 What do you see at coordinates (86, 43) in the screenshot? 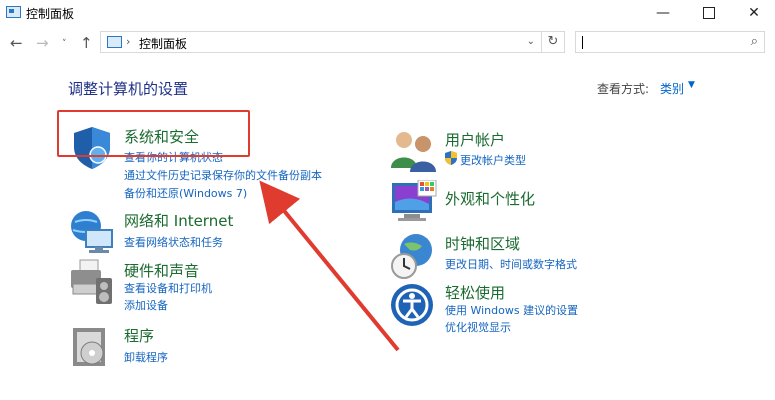
I see `up-button: ↑` at bounding box center [86, 43].